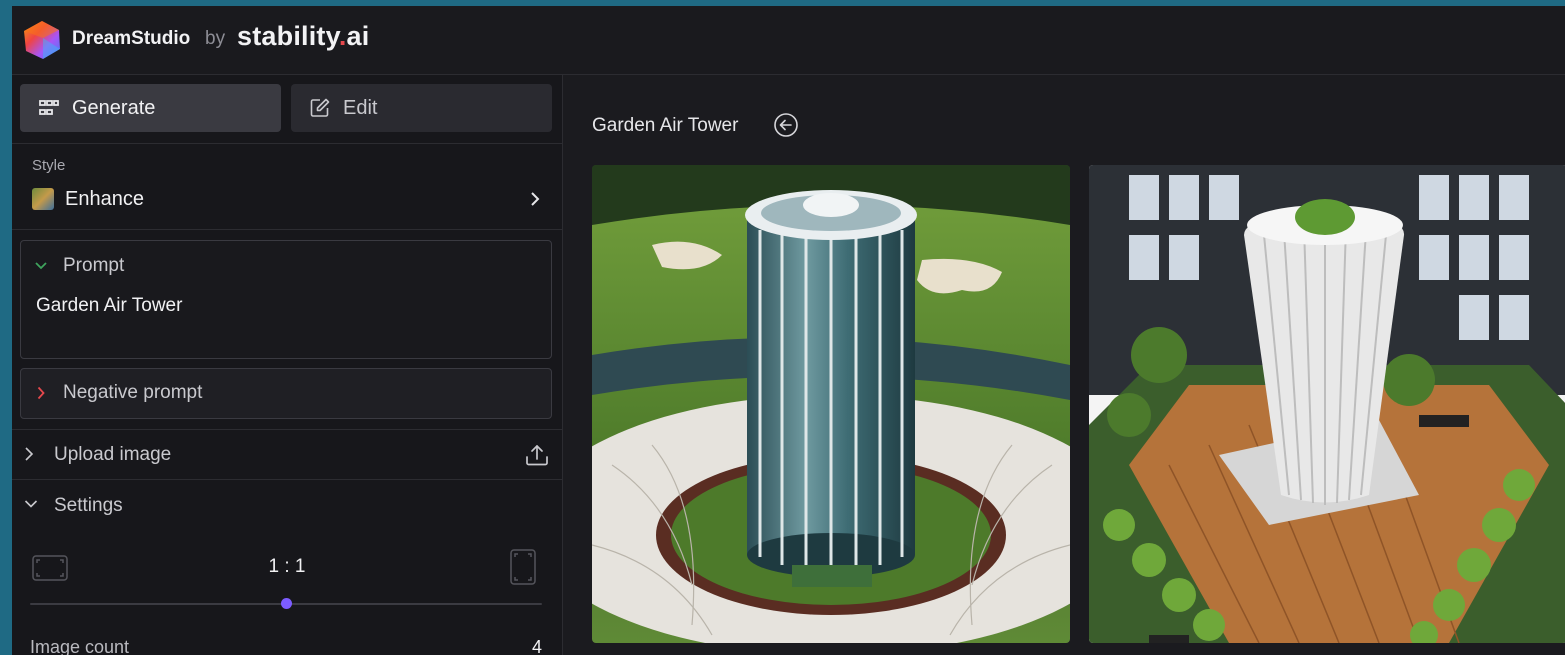 The width and height of the screenshot is (1565, 655). What do you see at coordinates (94, 265) in the screenshot?
I see `prompt-label: Prompt` at bounding box center [94, 265].